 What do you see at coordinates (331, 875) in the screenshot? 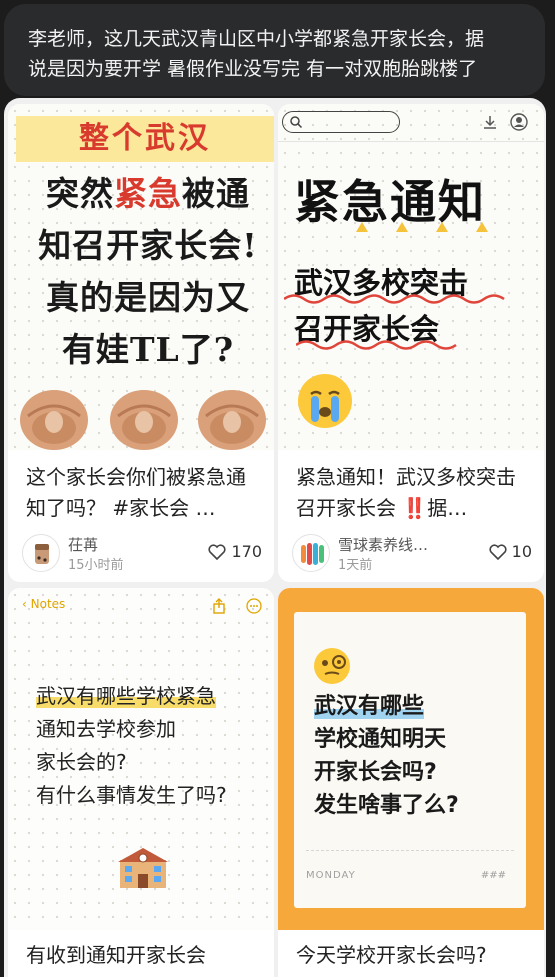
I see `cover-footer-left: MONDAY` at bounding box center [331, 875].